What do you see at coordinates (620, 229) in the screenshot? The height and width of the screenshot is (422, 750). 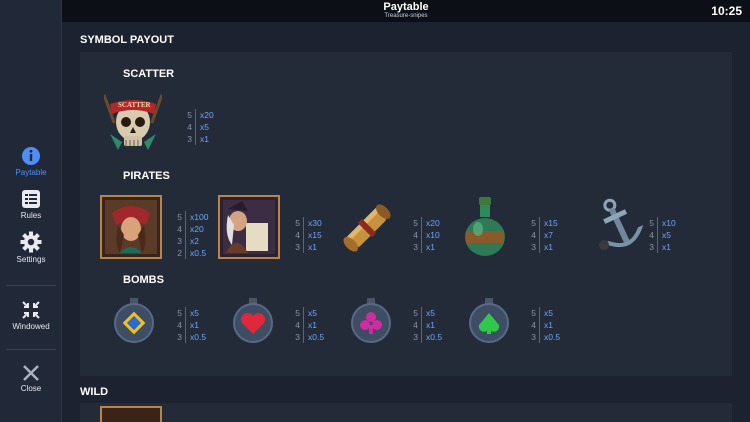 I see `anchor-symbol` at bounding box center [620, 229].